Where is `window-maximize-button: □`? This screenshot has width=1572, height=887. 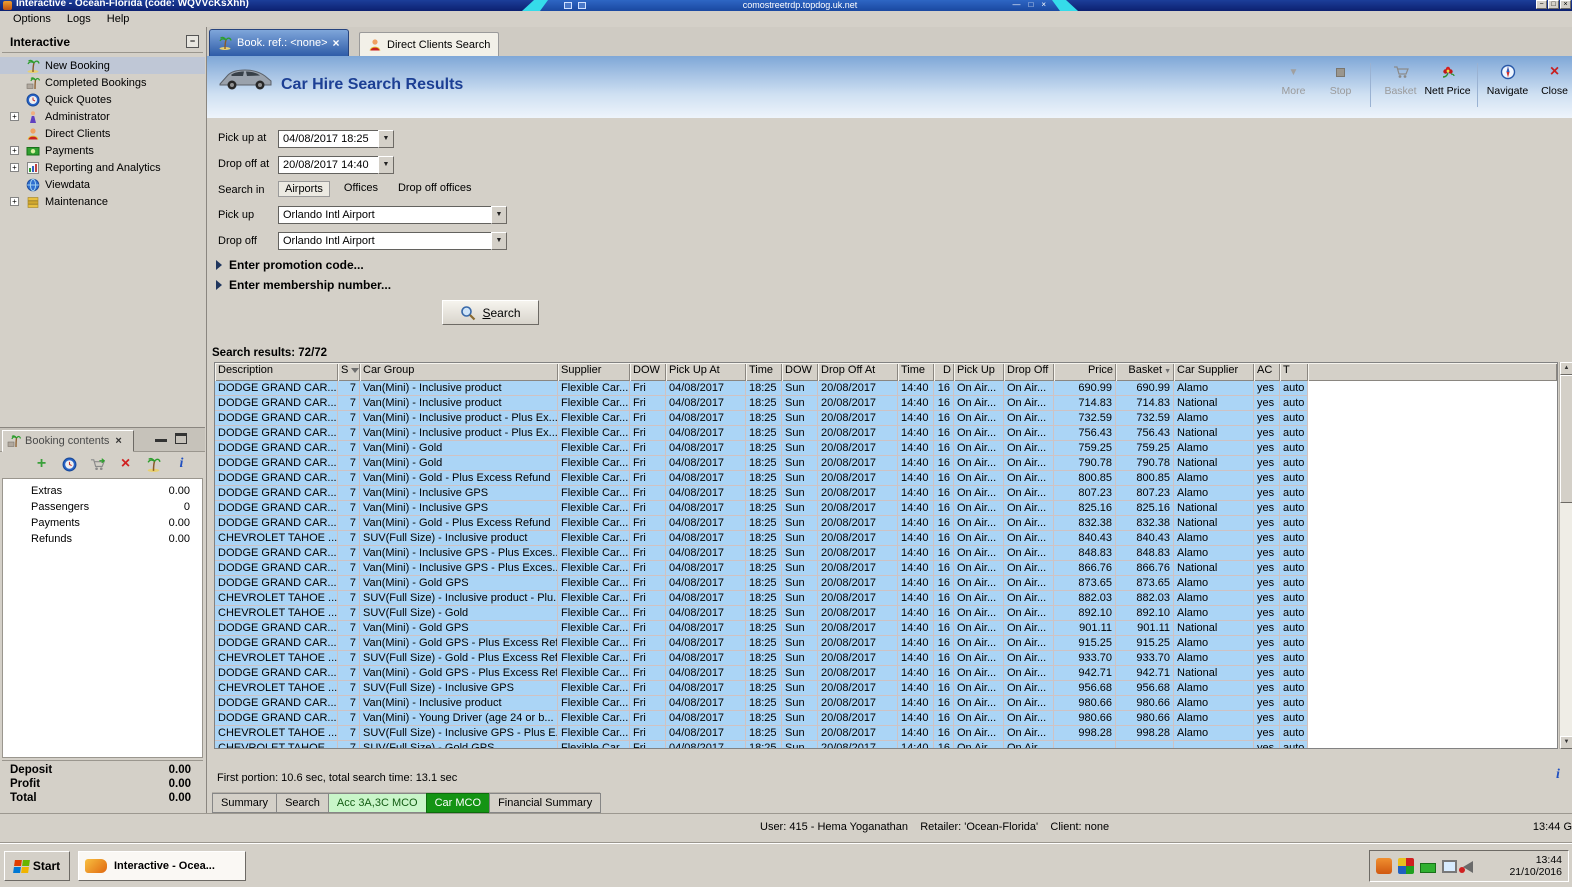
window-maximize-button: □ is located at coordinates (1553, 4).